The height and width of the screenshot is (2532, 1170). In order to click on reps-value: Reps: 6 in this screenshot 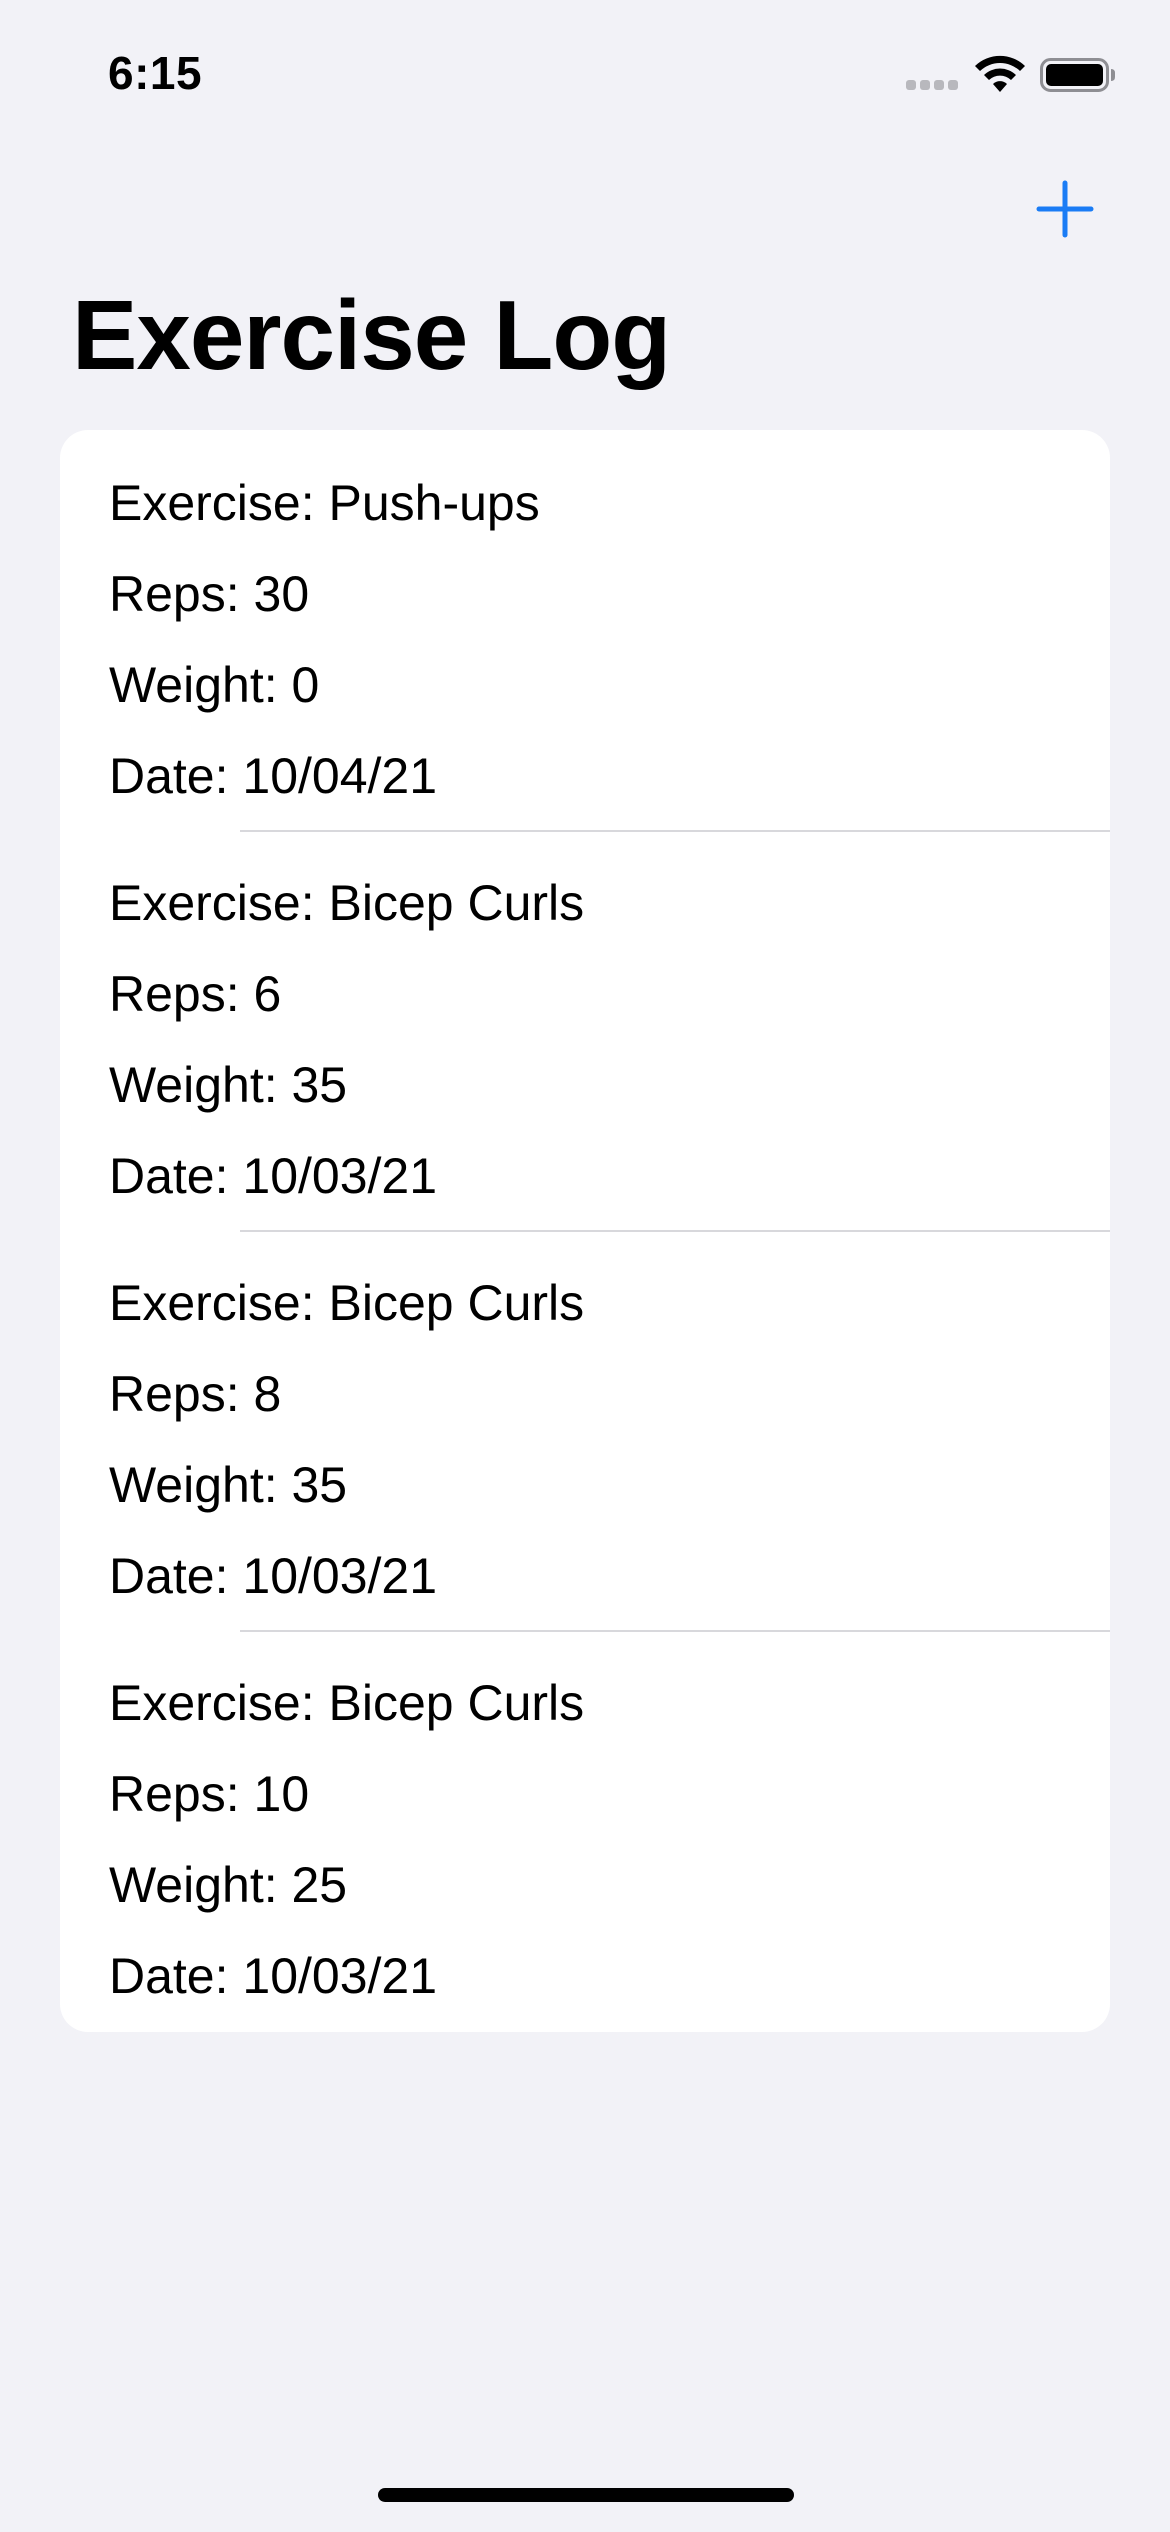, I will do `click(195, 994)`.